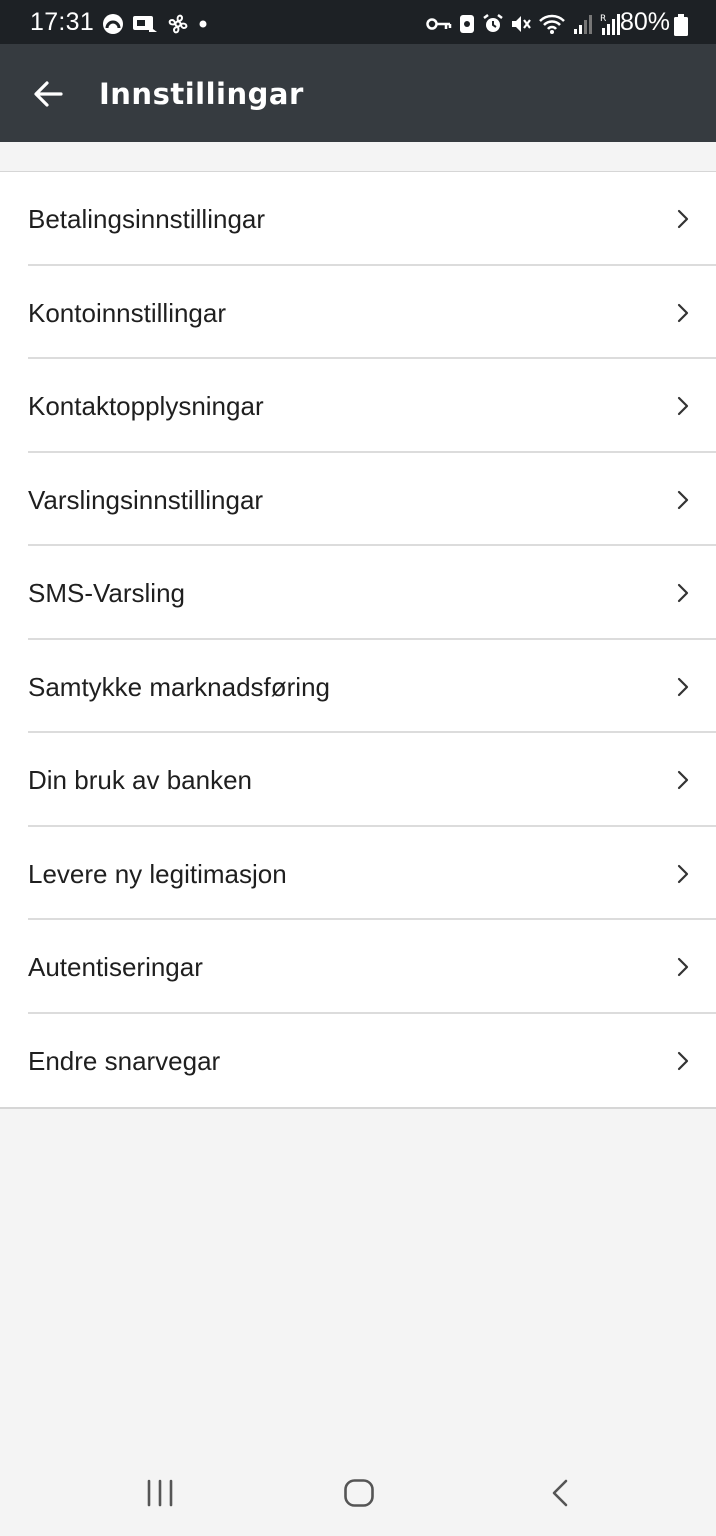 The image size is (716, 1536). What do you see at coordinates (493, 23) in the screenshot?
I see `alarm-icon` at bounding box center [493, 23].